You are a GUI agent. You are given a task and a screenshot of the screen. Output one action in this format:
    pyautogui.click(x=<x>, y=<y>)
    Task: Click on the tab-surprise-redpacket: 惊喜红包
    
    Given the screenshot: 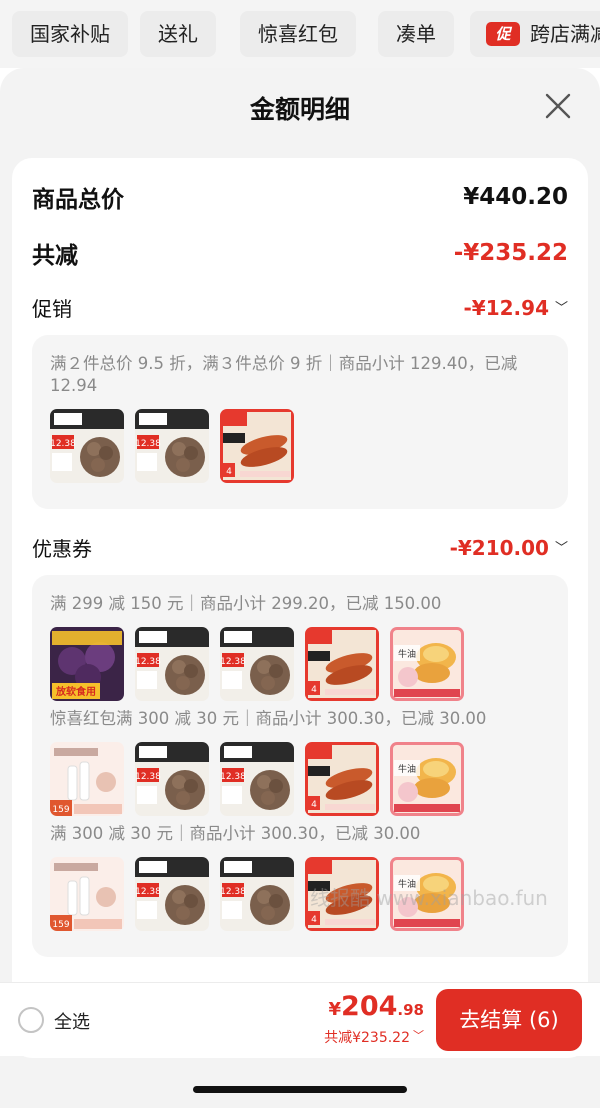 What is the action you would take?
    pyautogui.click(x=298, y=34)
    